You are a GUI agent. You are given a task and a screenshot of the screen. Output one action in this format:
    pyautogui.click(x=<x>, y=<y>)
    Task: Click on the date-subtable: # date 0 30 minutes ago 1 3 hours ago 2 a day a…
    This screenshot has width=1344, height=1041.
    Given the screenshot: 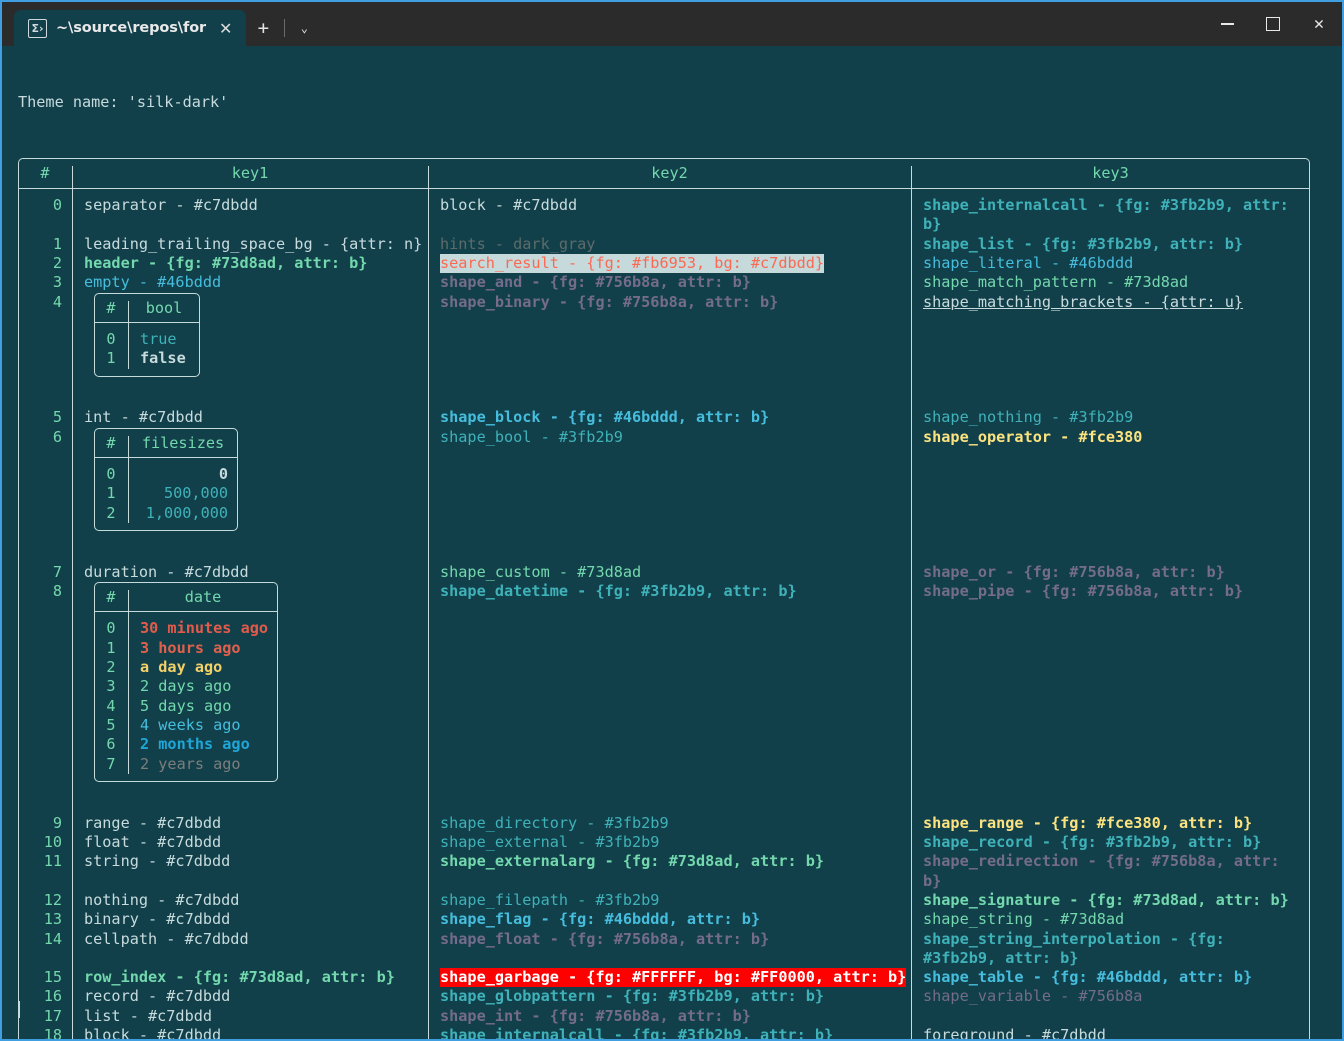 What is the action you would take?
    pyautogui.click(x=186, y=682)
    